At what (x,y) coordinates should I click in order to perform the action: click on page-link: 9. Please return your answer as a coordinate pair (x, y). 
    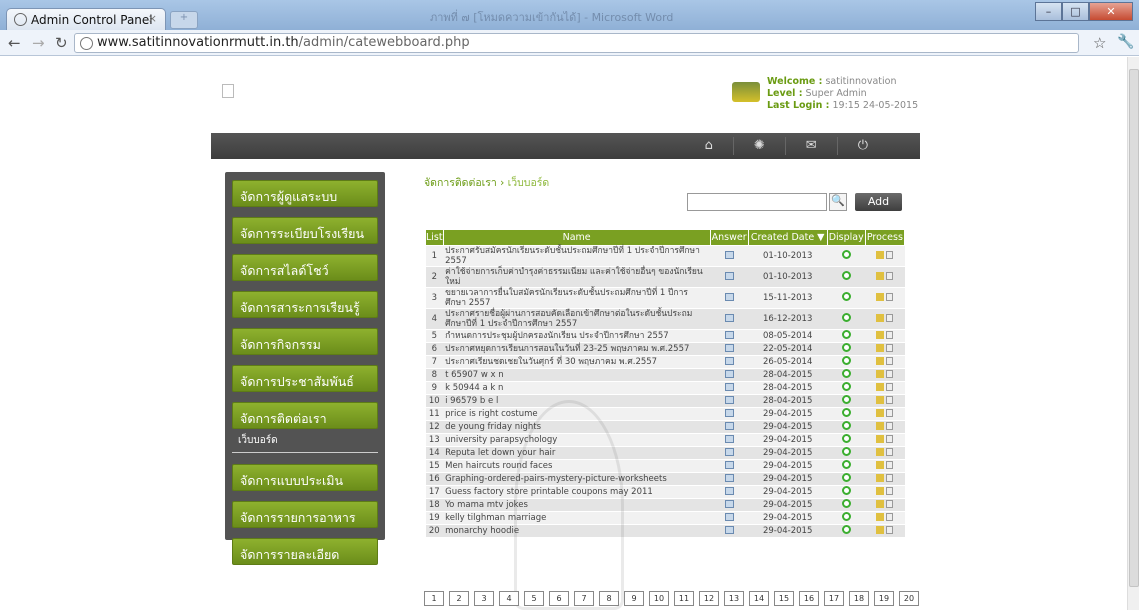
    Looking at the image, I should click on (634, 598).